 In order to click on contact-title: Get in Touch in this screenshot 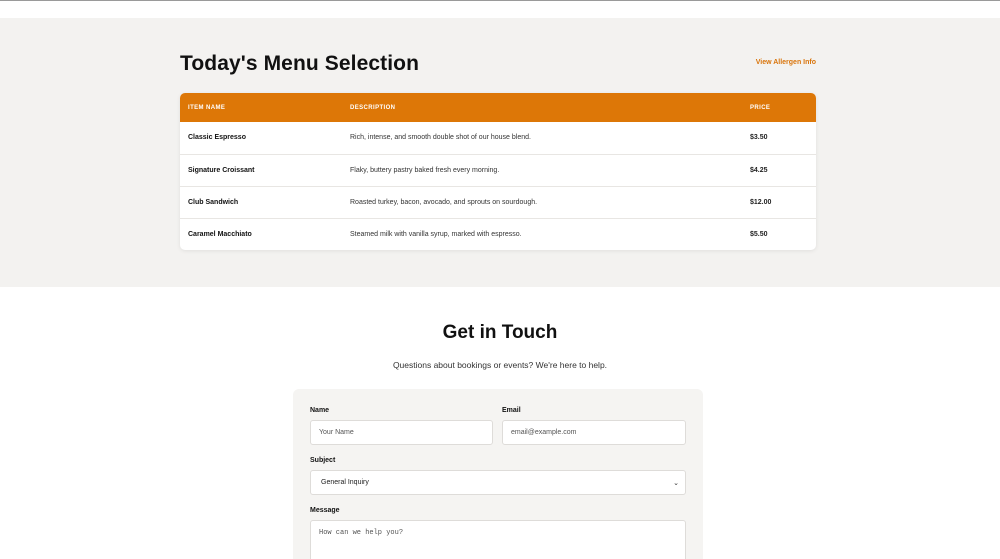, I will do `click(500, 332)`.